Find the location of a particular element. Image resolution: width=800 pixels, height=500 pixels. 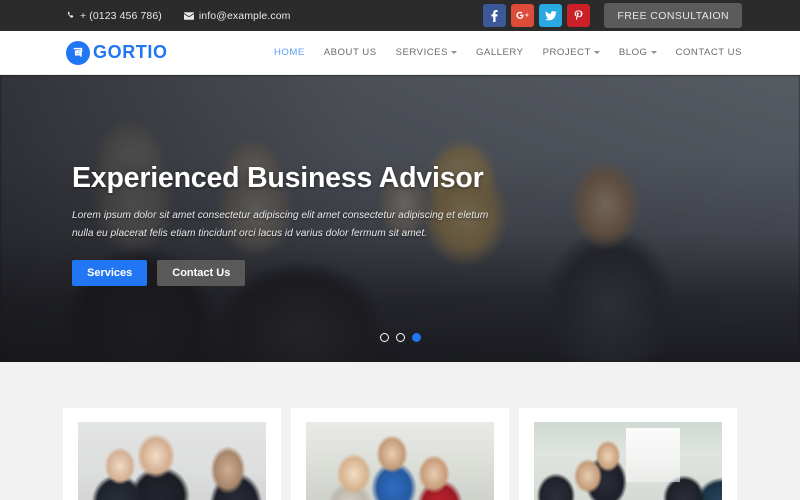

hero-buttons: Services Contact Us is located at coordinates (307, 273).